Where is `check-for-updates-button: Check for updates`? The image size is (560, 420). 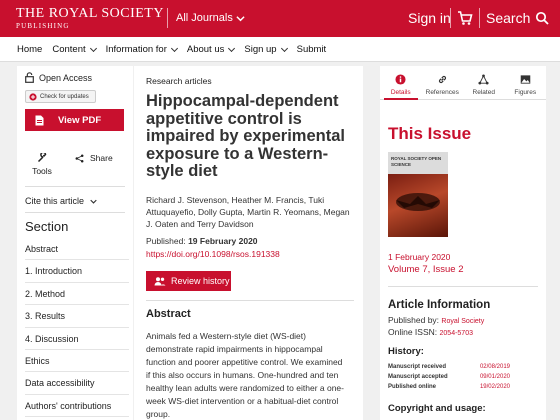 check-for-updates-button: Check for updates is located at coordinates (60, 96).